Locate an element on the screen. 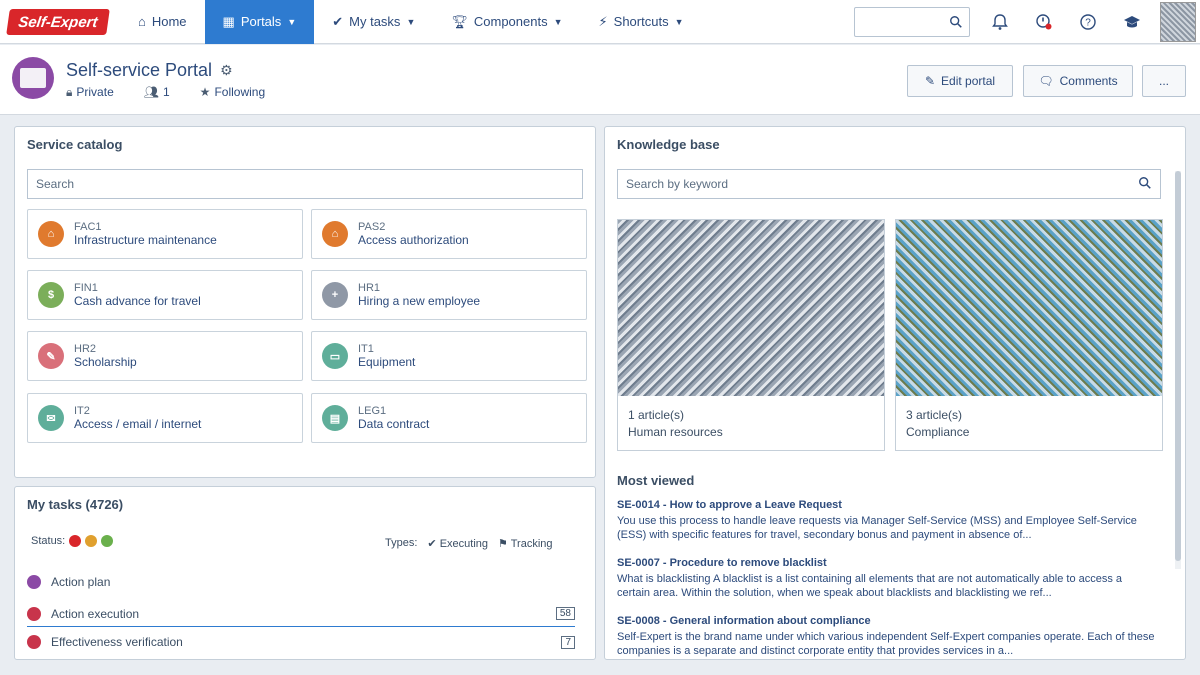 Image resolution: width=1200 pixels, height=675 pixels. page-title: Self-service Portal ⚙ is located at coordinates (149, 70).